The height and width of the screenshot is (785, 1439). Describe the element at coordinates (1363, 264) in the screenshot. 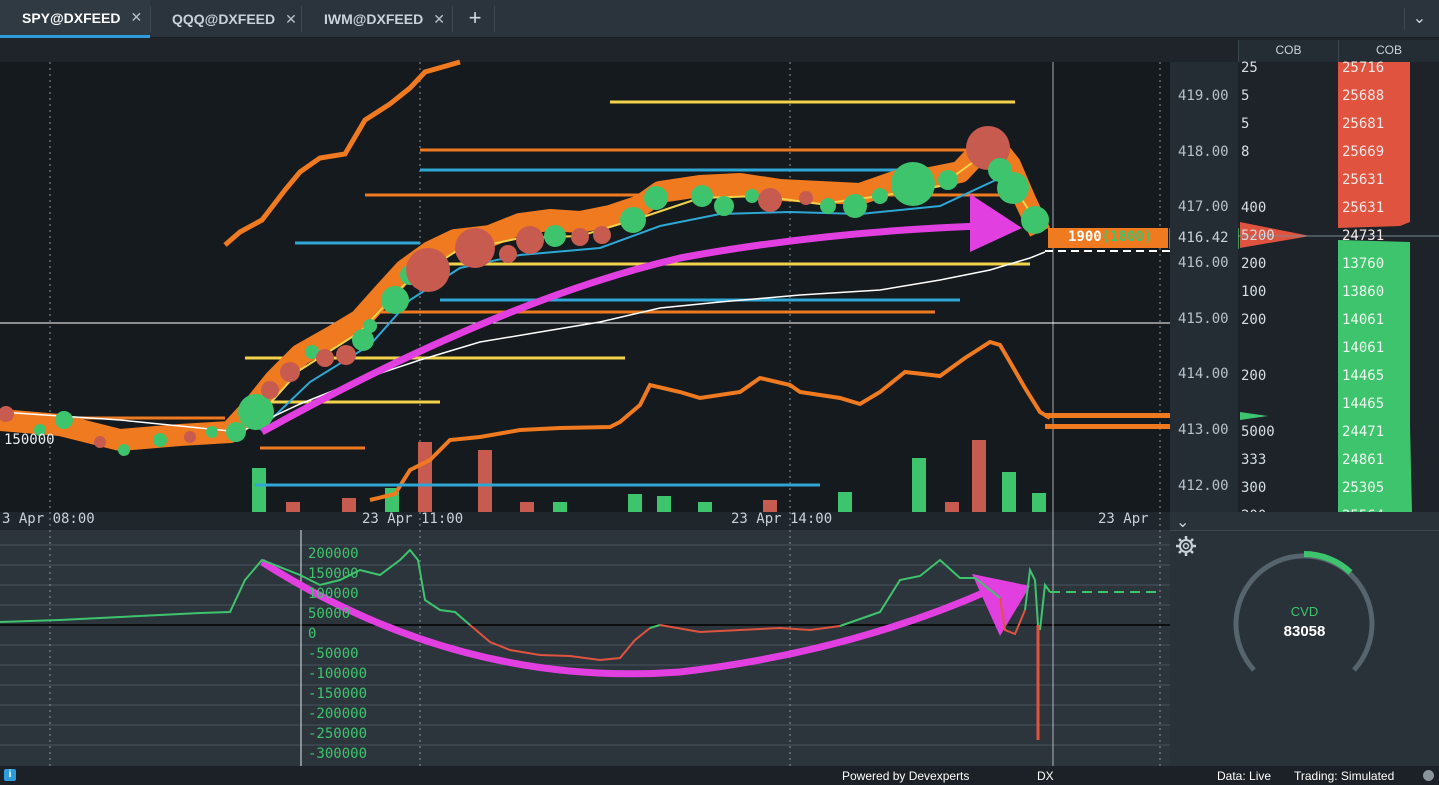

I see `cob-cumulative-cell: 13760` at that location.